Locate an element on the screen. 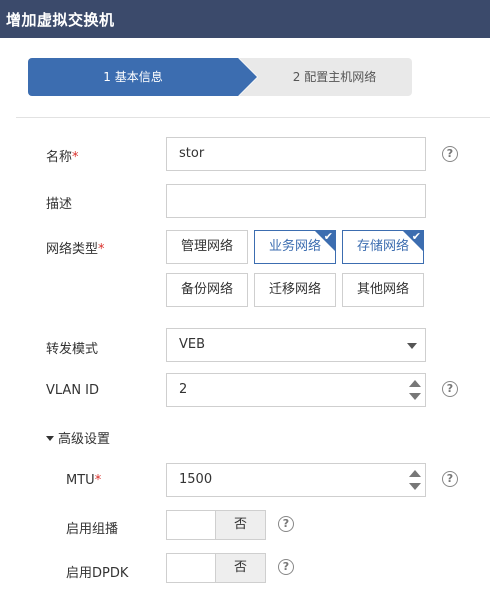  dialog-title: 增加虚拟交换机 is located at coordinates (60, 20).